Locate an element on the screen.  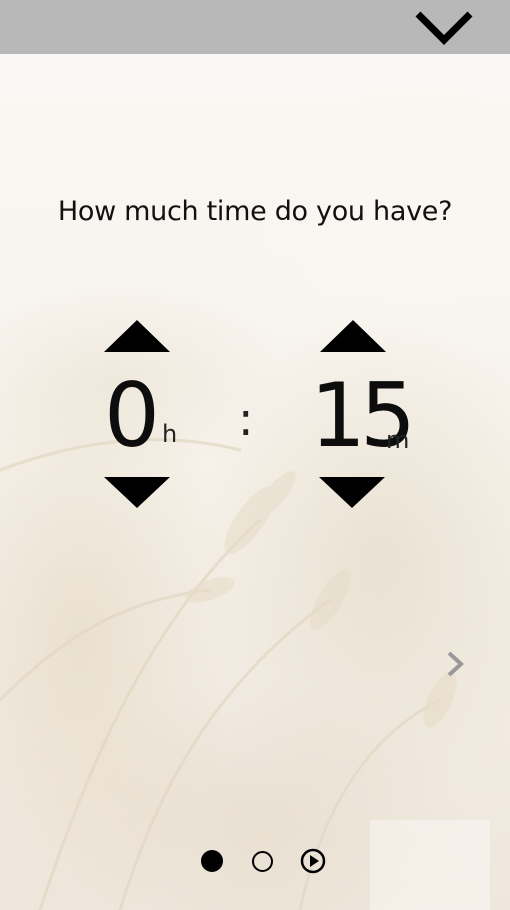
play-page-button is located at coordinates (313, 861).